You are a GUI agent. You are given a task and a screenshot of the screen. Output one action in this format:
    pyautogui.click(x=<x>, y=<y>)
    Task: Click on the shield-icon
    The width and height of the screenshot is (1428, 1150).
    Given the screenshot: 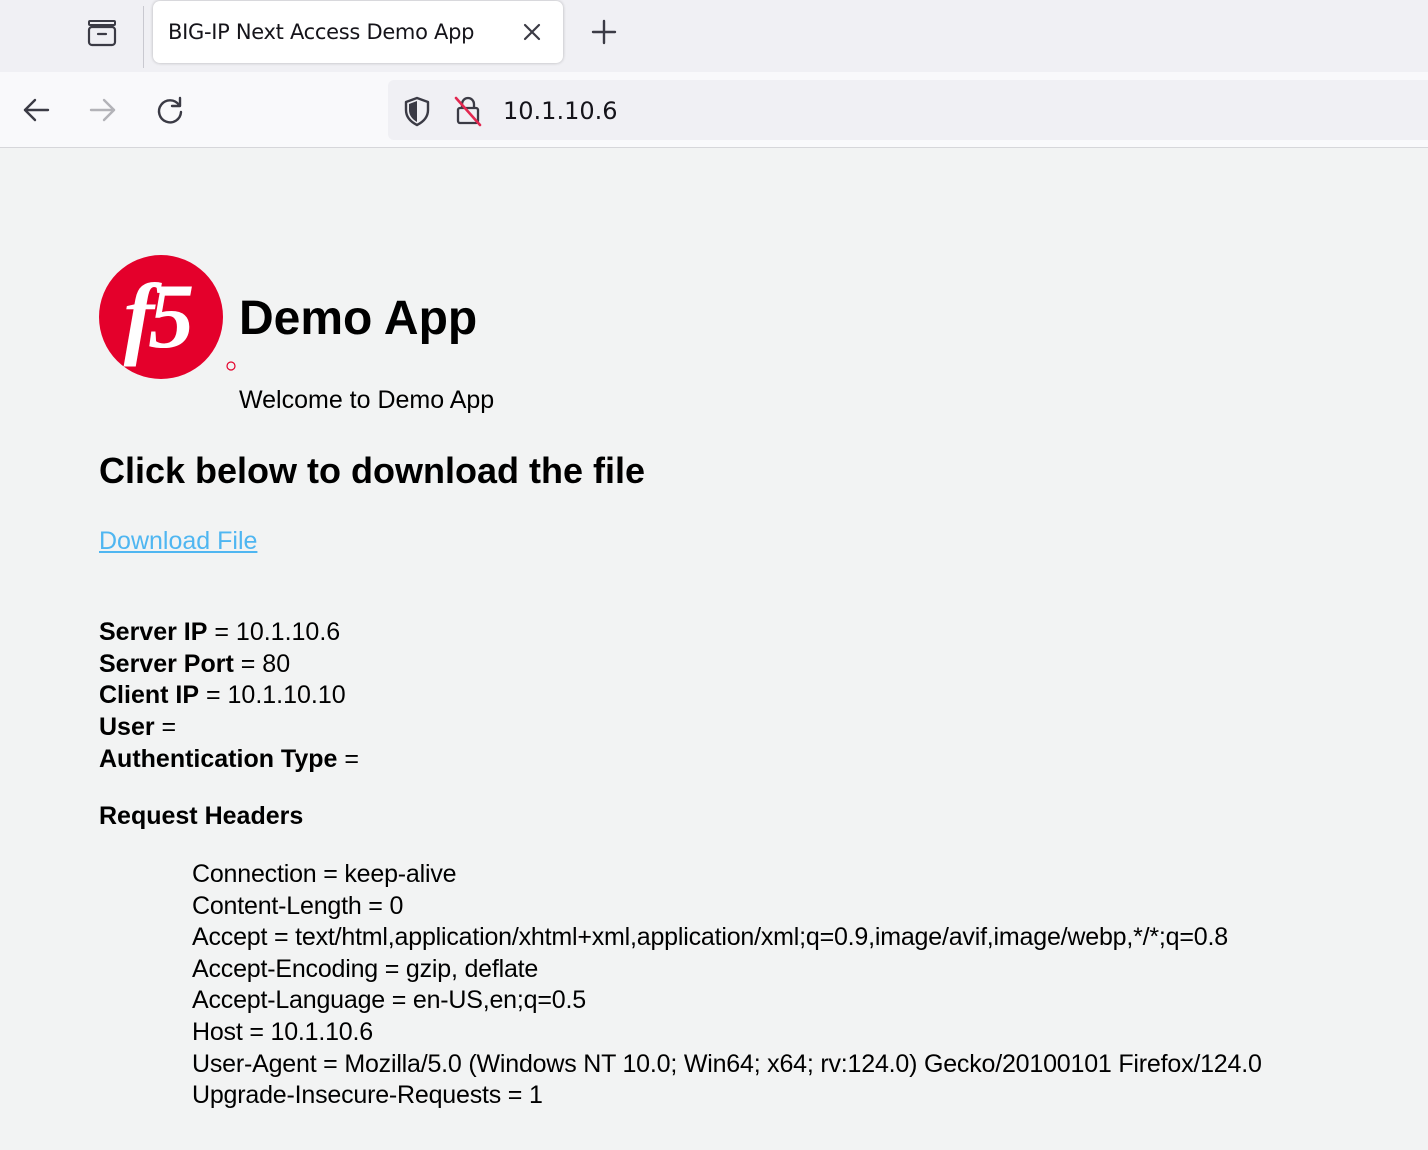 What is the action you would take?
    pyautogui.click(x=417, y=111)
    